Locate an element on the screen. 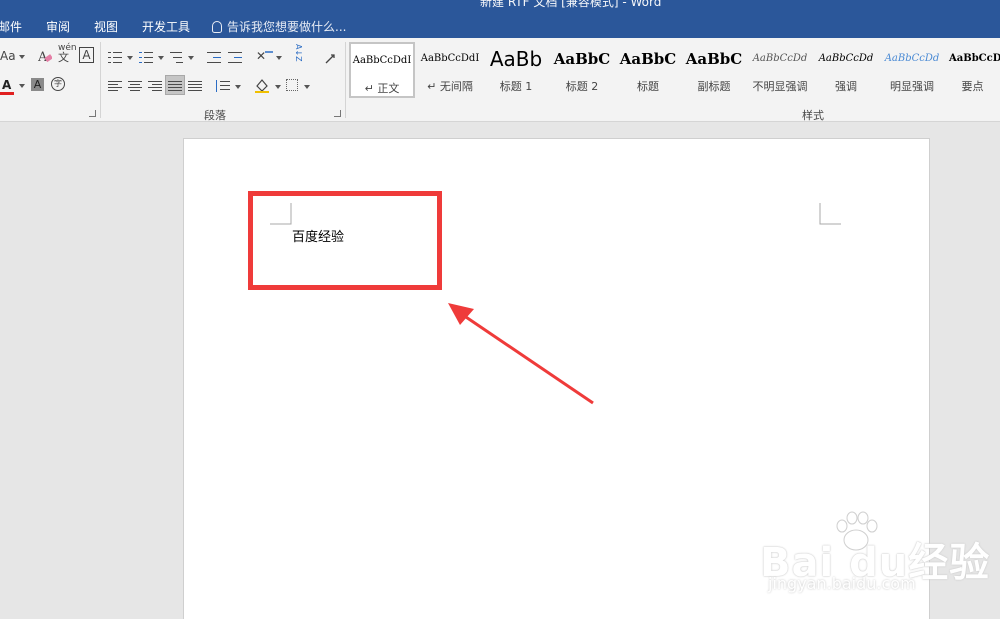 The width and height of the screenshot is (1000, 619). bullets-icon is located at coordinates (115, 57).